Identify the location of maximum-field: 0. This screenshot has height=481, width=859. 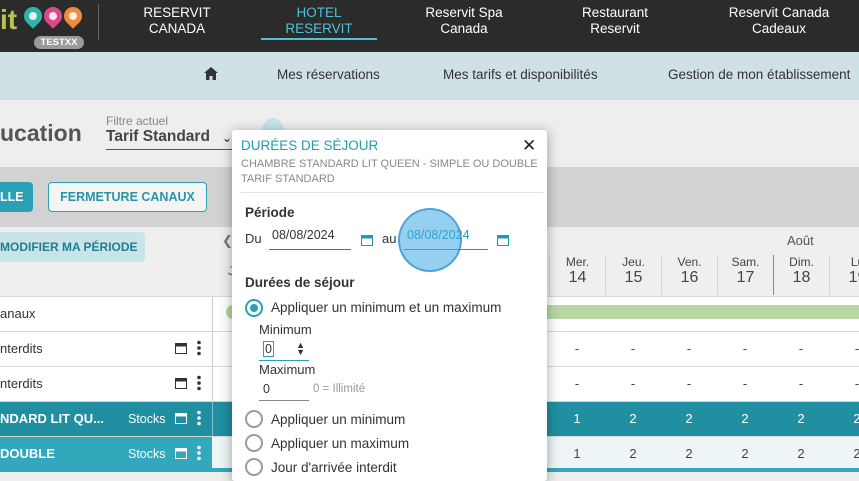
(284, 390).